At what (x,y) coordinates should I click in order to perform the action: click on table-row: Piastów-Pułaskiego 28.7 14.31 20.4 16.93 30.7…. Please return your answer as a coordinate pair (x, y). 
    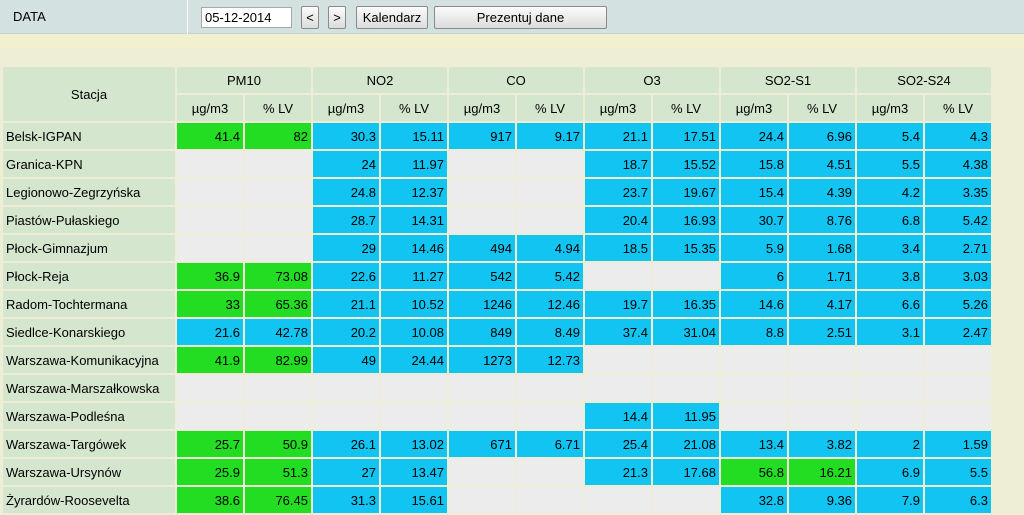
    Looking at the image, I should click on (497, 220).